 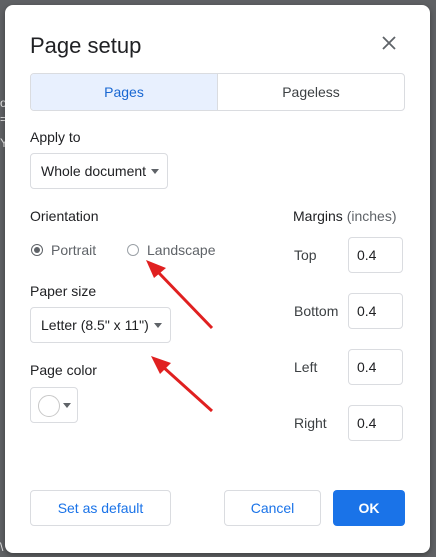 I want to click on margins-title: Margins, so click(x=318, y=216).